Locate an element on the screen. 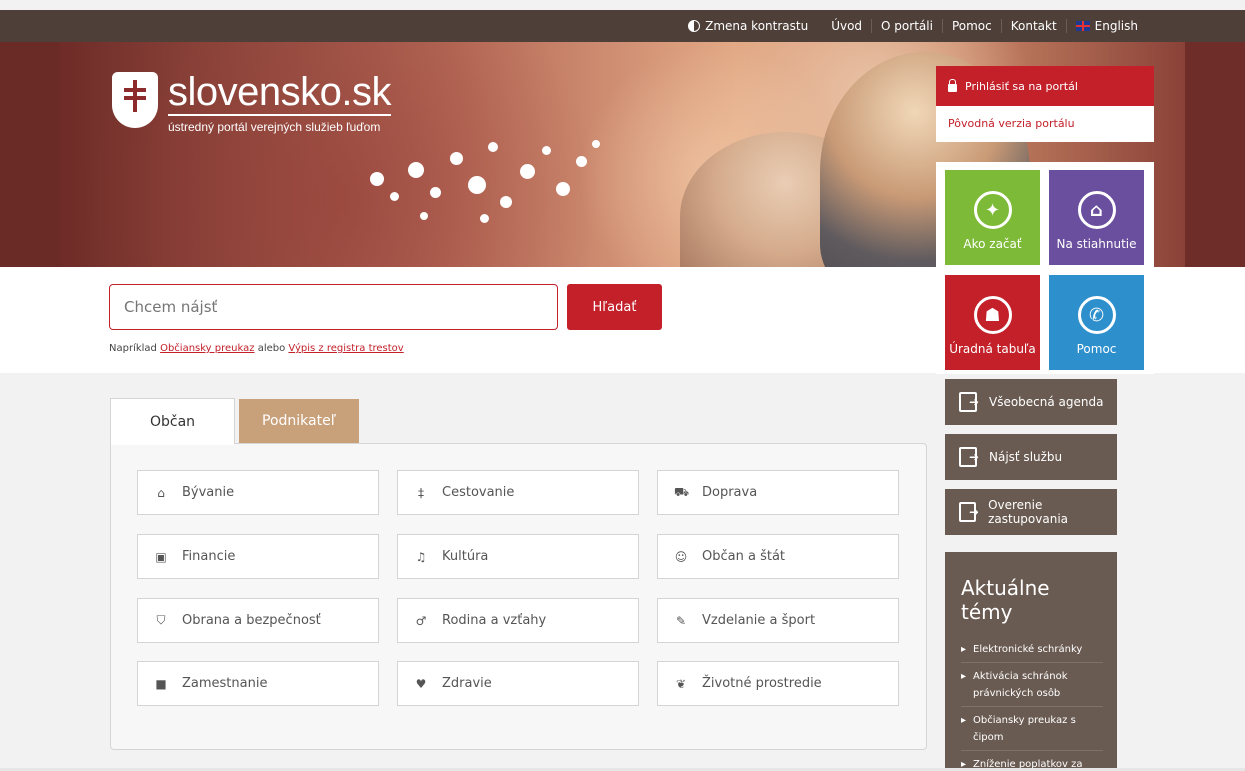  heartbeat-icon: ♥ is located at coordinates (421, 683).